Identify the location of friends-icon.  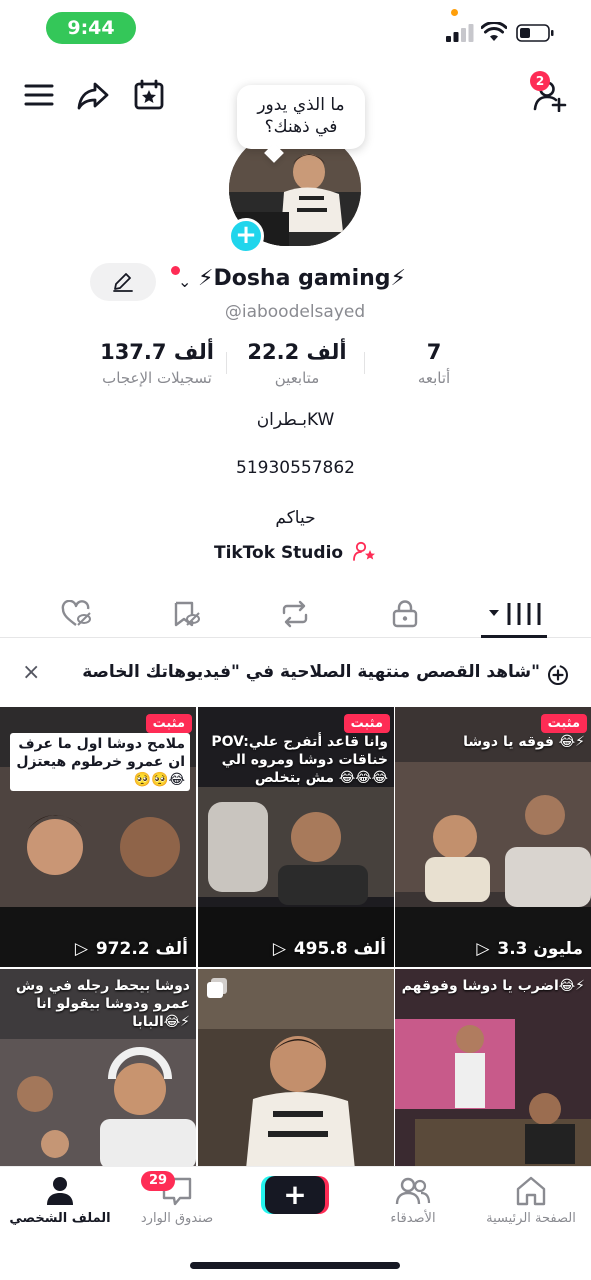
(413, 1191).